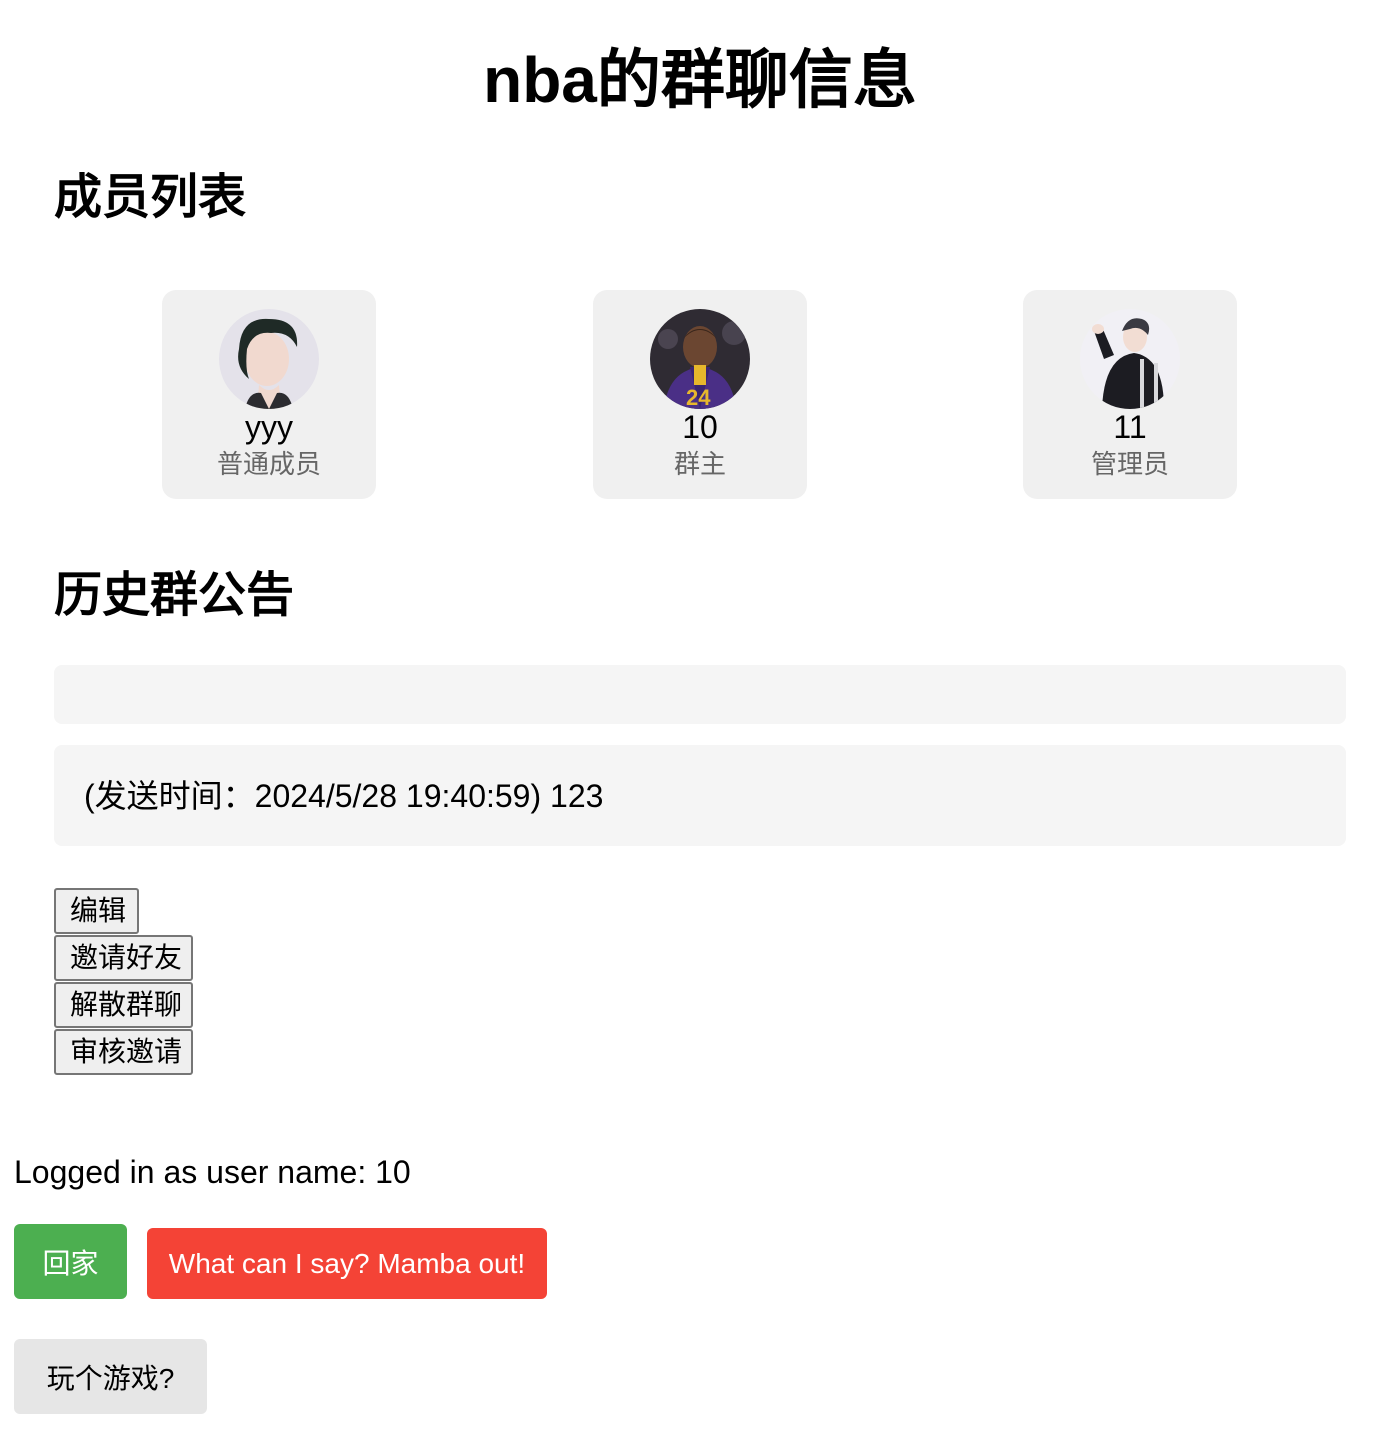 This screenshot has width=1383, height=1432. Describe the element at coordinates (212, 1172) in the screenshot. I see `logged-in-status: Logged in as user name: 10` at that location.